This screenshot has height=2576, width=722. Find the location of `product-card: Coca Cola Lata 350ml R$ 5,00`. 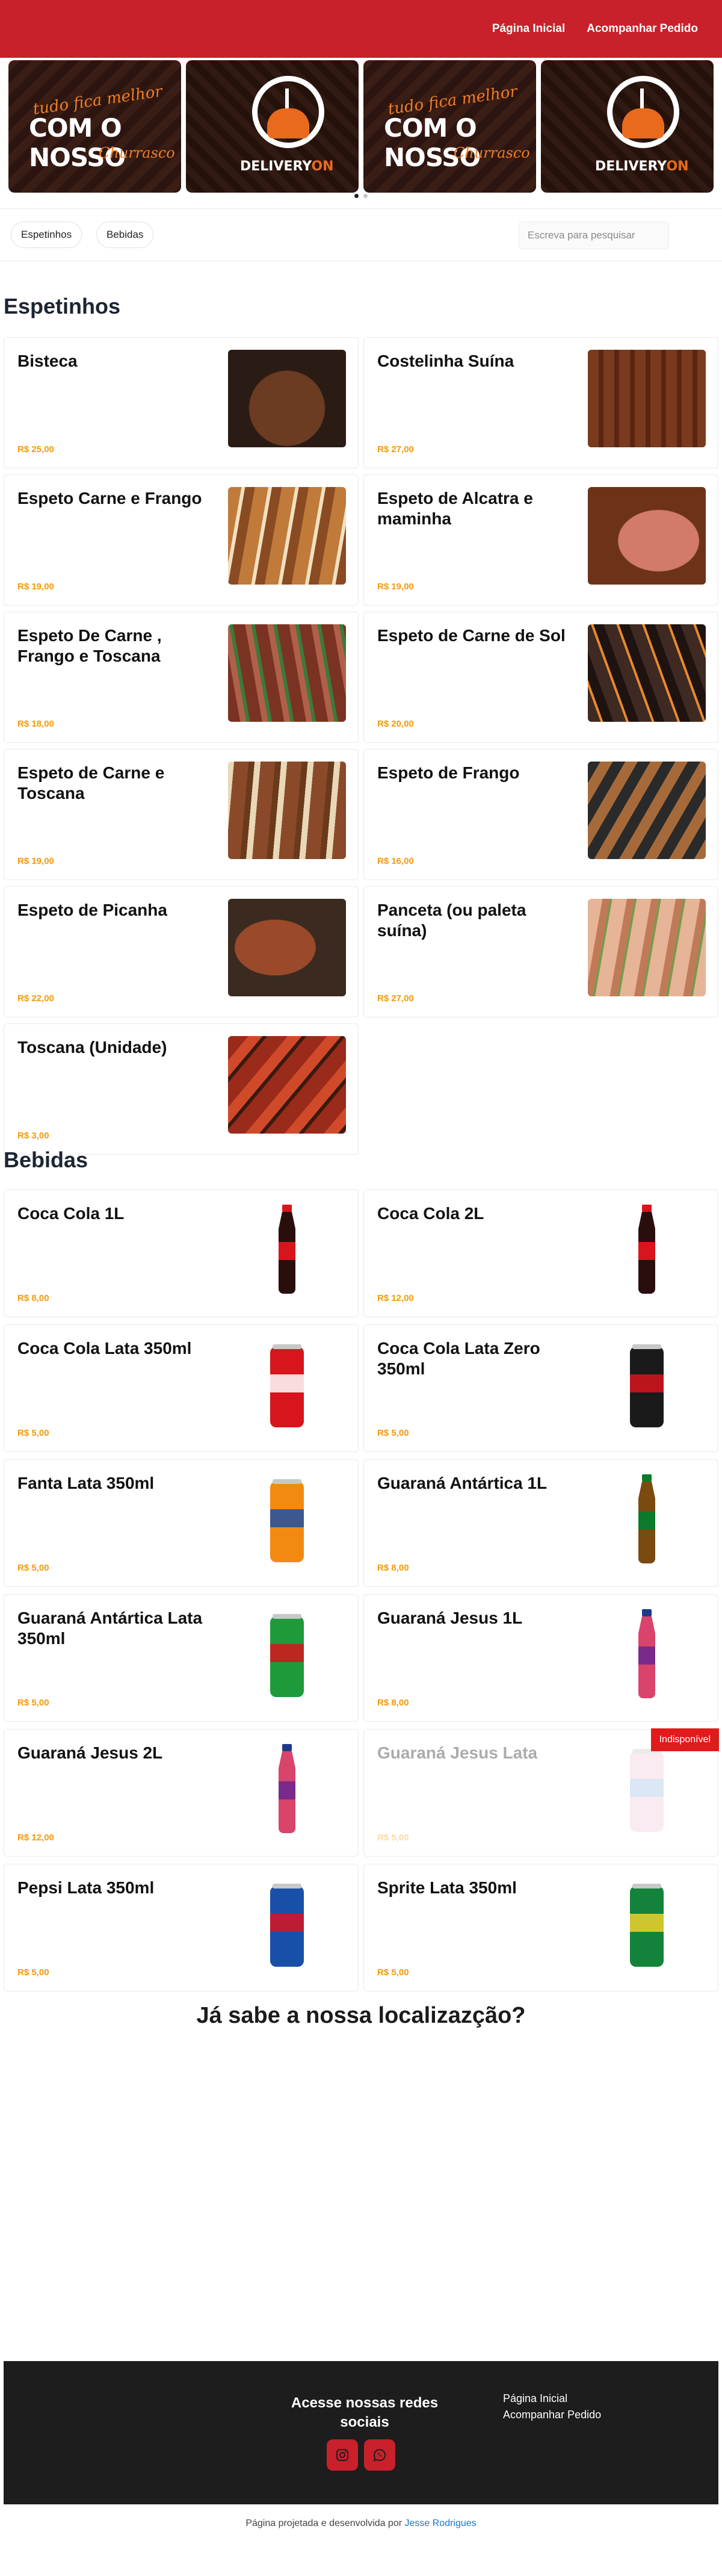

product-card: Coca Cola Lata 350ml R$ 5,00 is located at coordinates (181, 1388).